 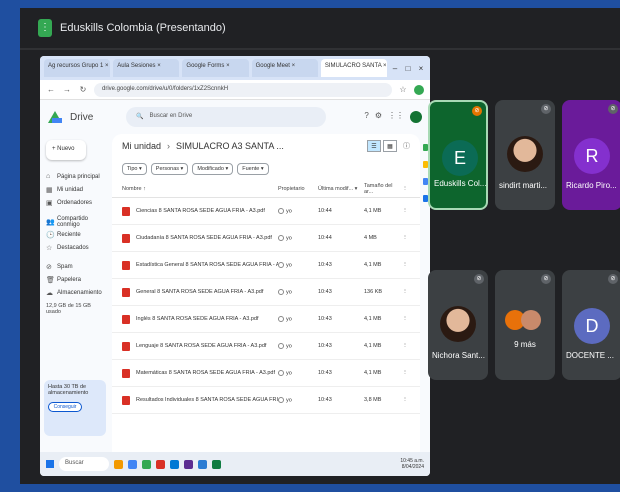 What do you see at coordinates (77, 68) in the screenshot?
I see `browser-tab: Ag recursos Grupo 1 ×` at bounding box center [77, 68].